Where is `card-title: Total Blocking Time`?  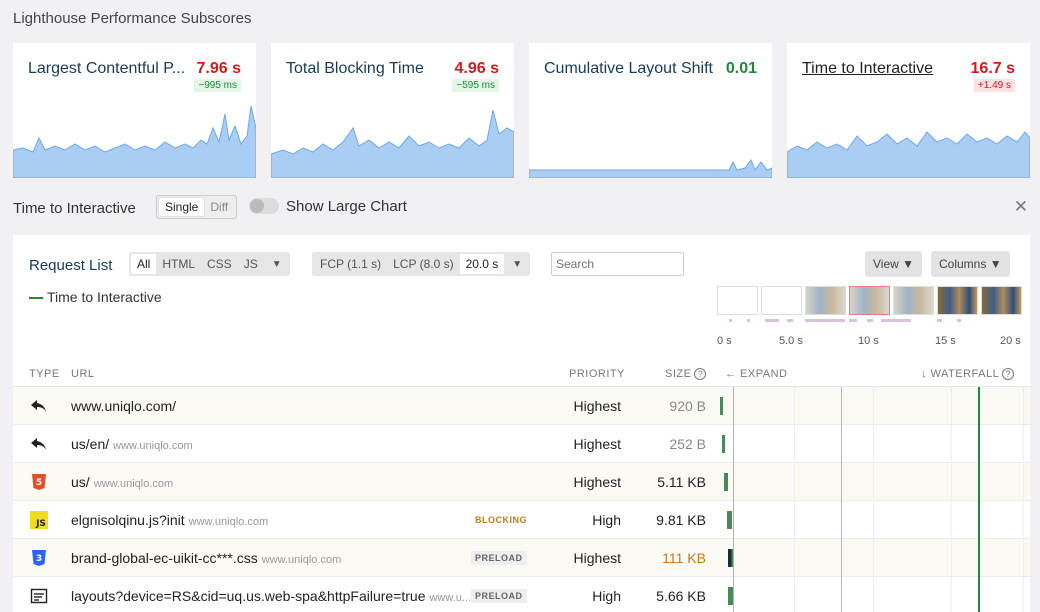 card-title: Total Blocking Time is located at coordinates (355, 68).